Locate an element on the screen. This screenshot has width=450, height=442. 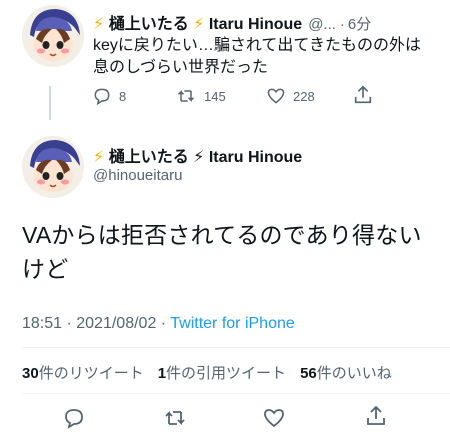
like-stat: 56件のいいね is located at coordinates (346, 372).